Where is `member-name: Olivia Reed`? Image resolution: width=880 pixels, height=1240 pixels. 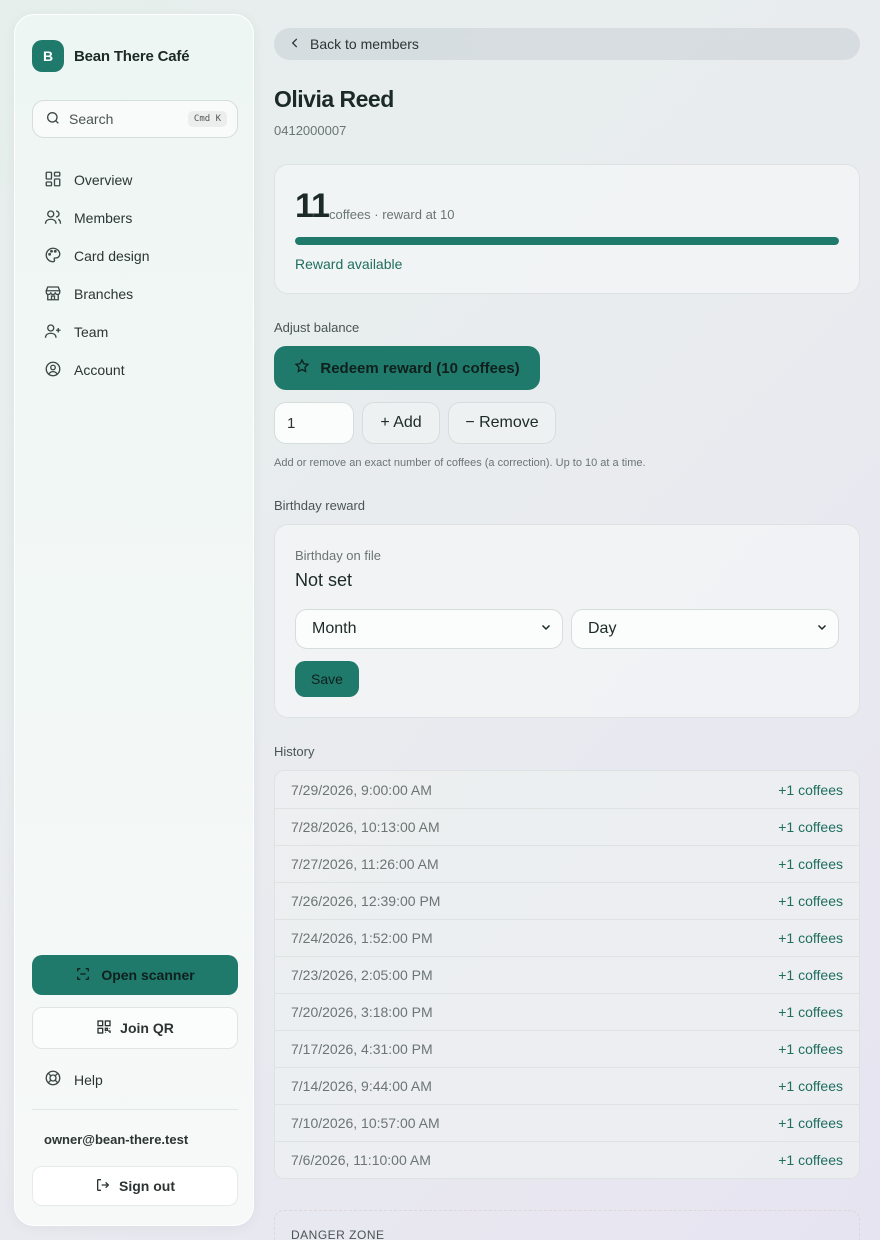
member-name: Olivia Reed is located at coordinates (334, 99).